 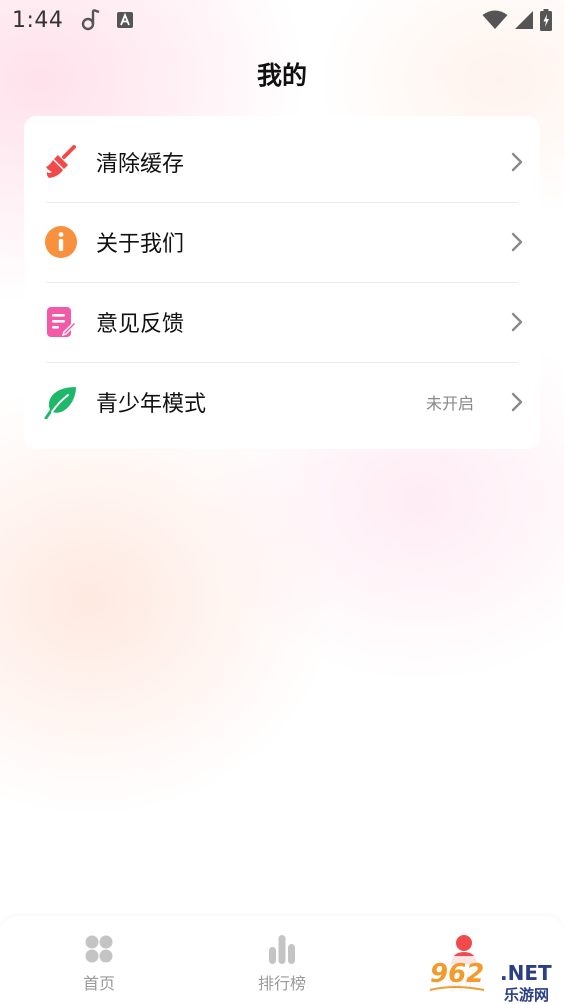 I want to click on menu-item-about-us: 关于我们, so click(x=282, y=242).